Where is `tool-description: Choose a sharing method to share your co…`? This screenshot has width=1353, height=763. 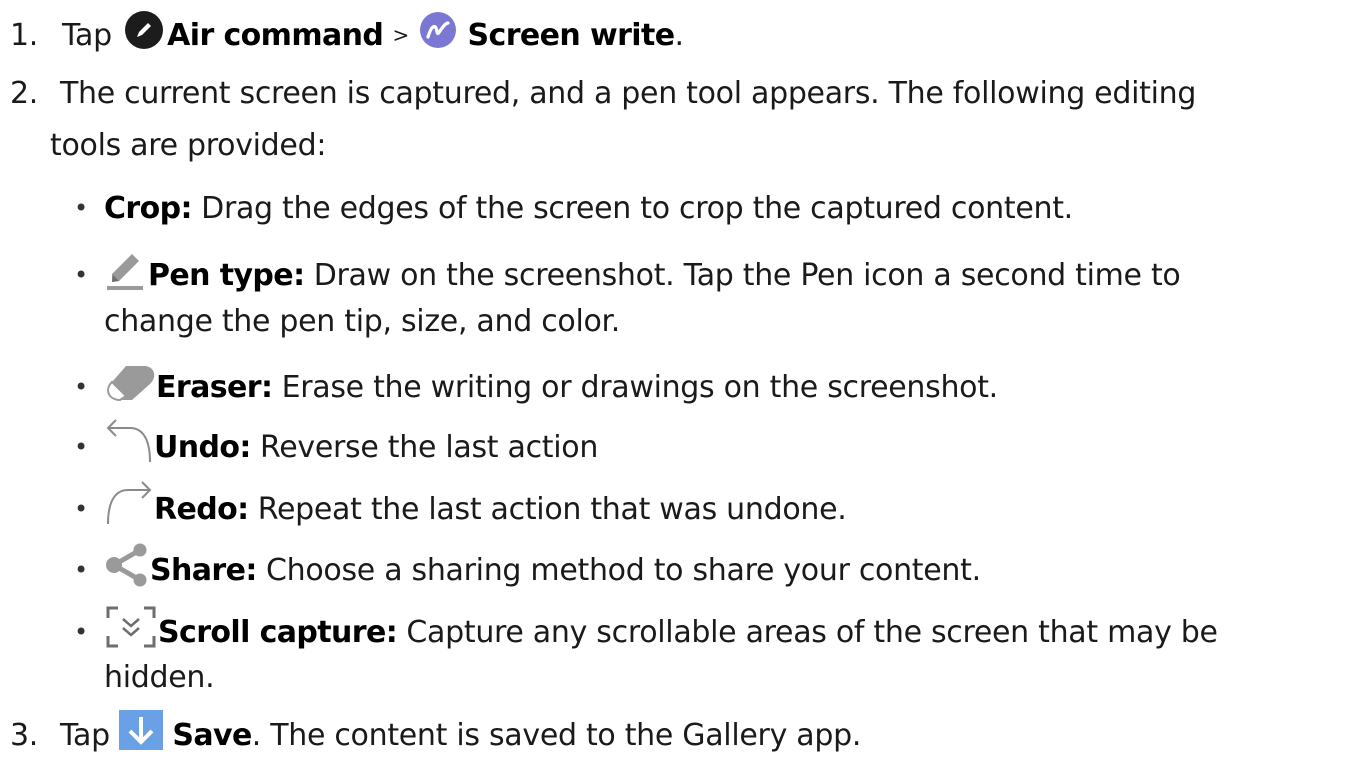
tool-description: Choose a sharing method to share your co… is located at coordinates (618, 570).